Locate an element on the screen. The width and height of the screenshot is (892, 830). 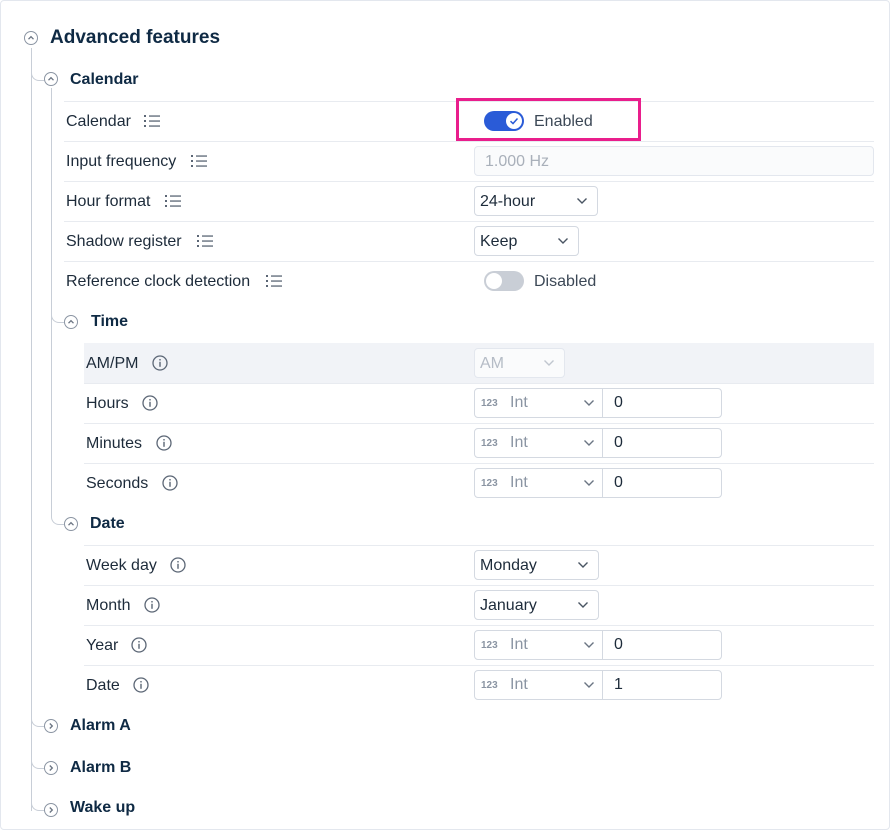
tree-line-calendar is located at coordinates (51, 297).